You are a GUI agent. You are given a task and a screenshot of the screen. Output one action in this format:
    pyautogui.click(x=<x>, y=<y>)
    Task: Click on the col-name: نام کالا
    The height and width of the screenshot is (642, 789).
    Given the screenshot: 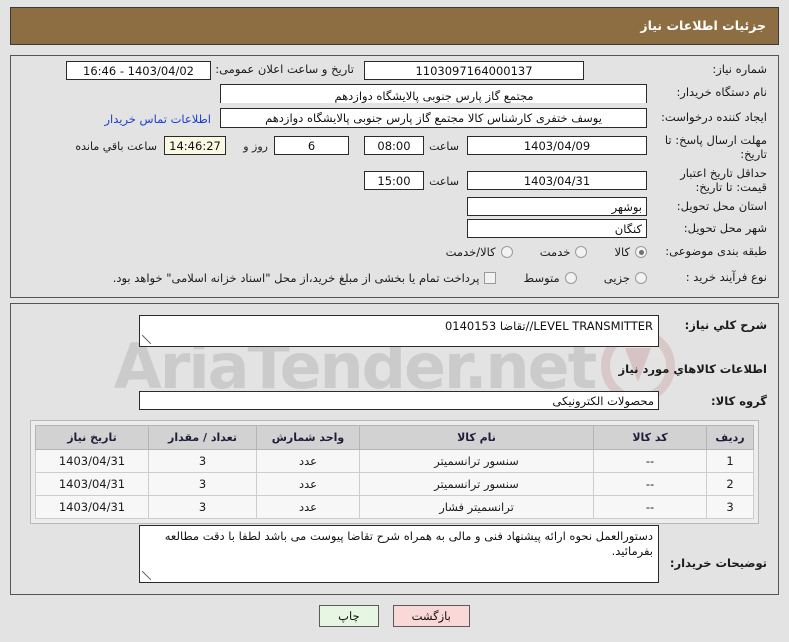 What is the action you would take?
    pyautogui.click(x=476, y=437)
    